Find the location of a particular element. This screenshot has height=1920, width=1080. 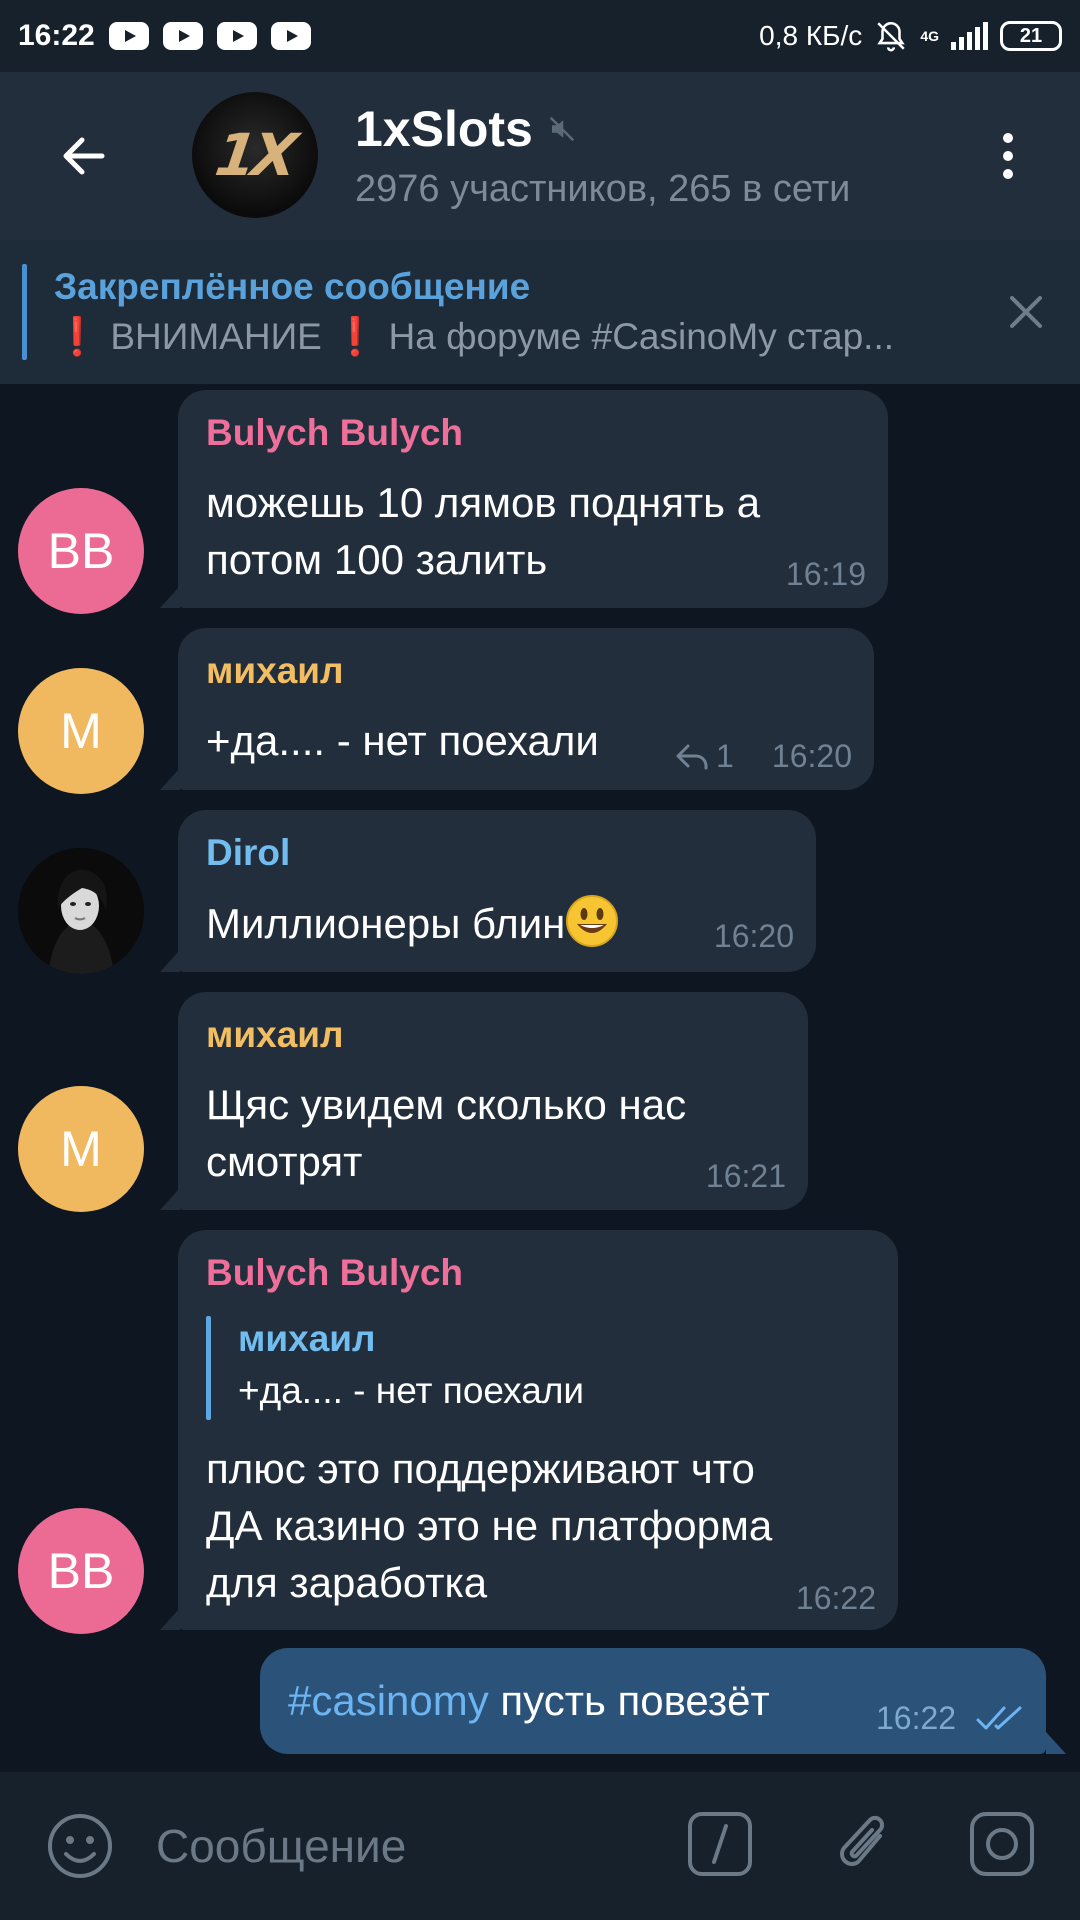

bell-muted-icon is located at coordinates (891, 36).